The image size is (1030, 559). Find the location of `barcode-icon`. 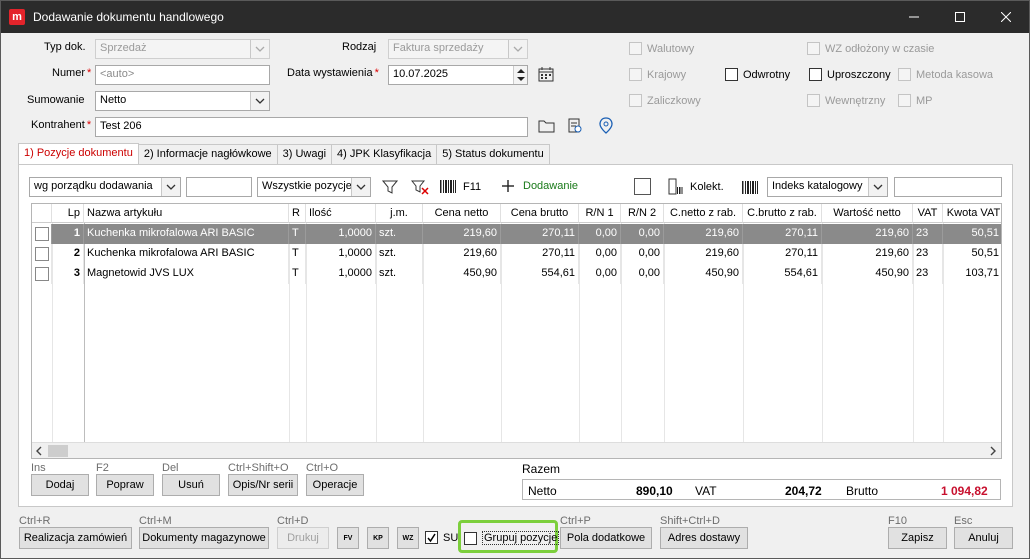

barcode-icon is located at coordinates (750, 189).